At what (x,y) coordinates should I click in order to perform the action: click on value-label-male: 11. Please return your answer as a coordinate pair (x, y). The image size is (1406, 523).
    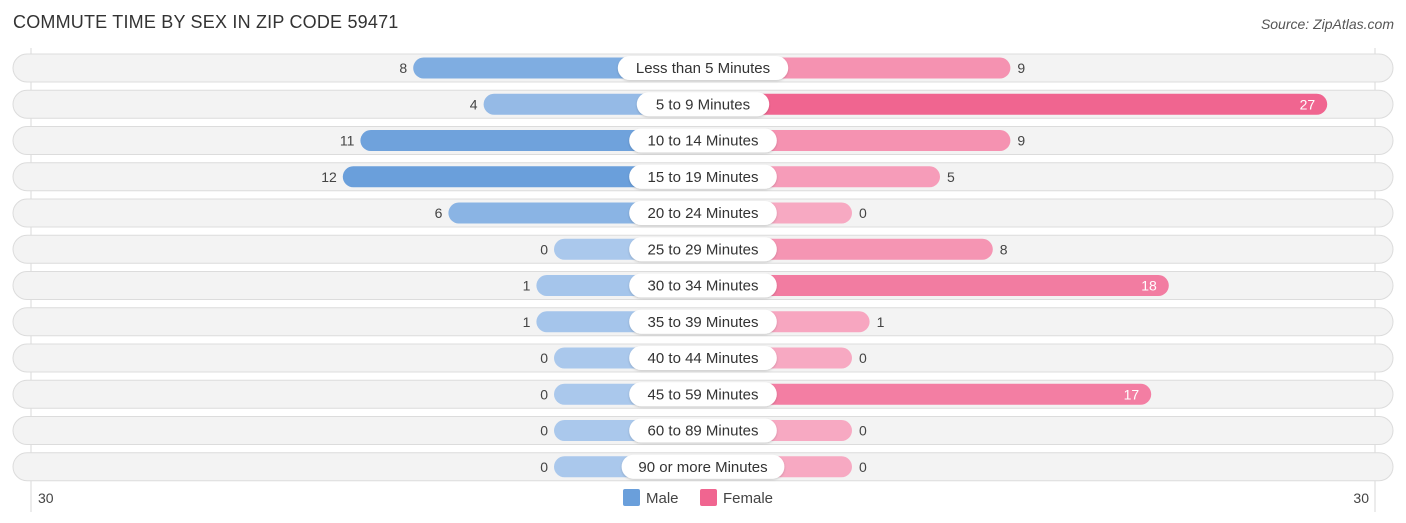
    Looking at the image, I should click on (347, 141).